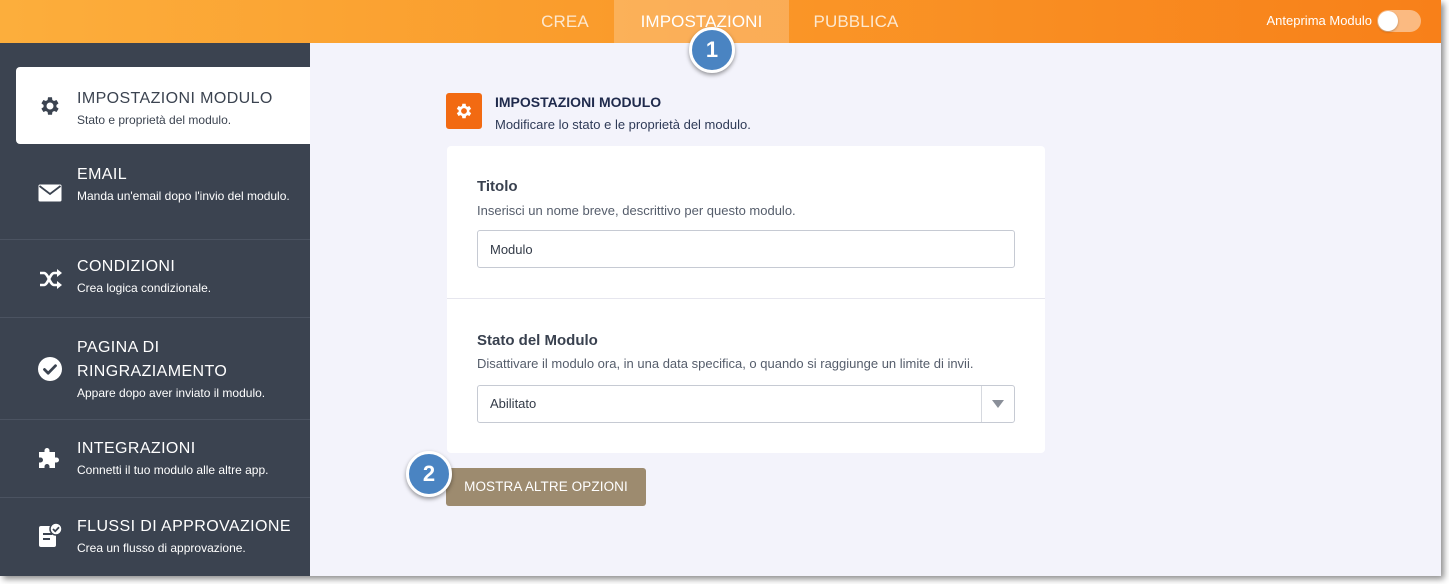 The width and height of the screenshot is (1449, 584). I want to click on approval-icon, so click(50, 536).